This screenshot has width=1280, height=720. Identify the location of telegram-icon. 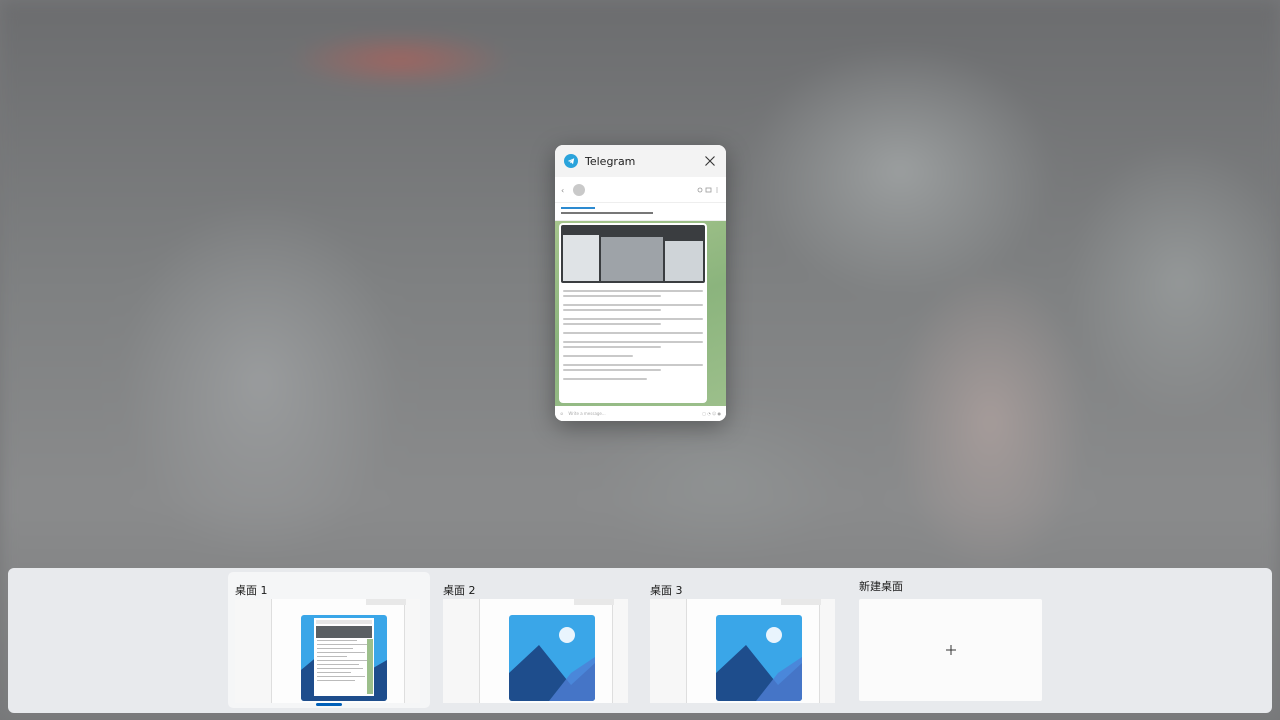
(571, 161).